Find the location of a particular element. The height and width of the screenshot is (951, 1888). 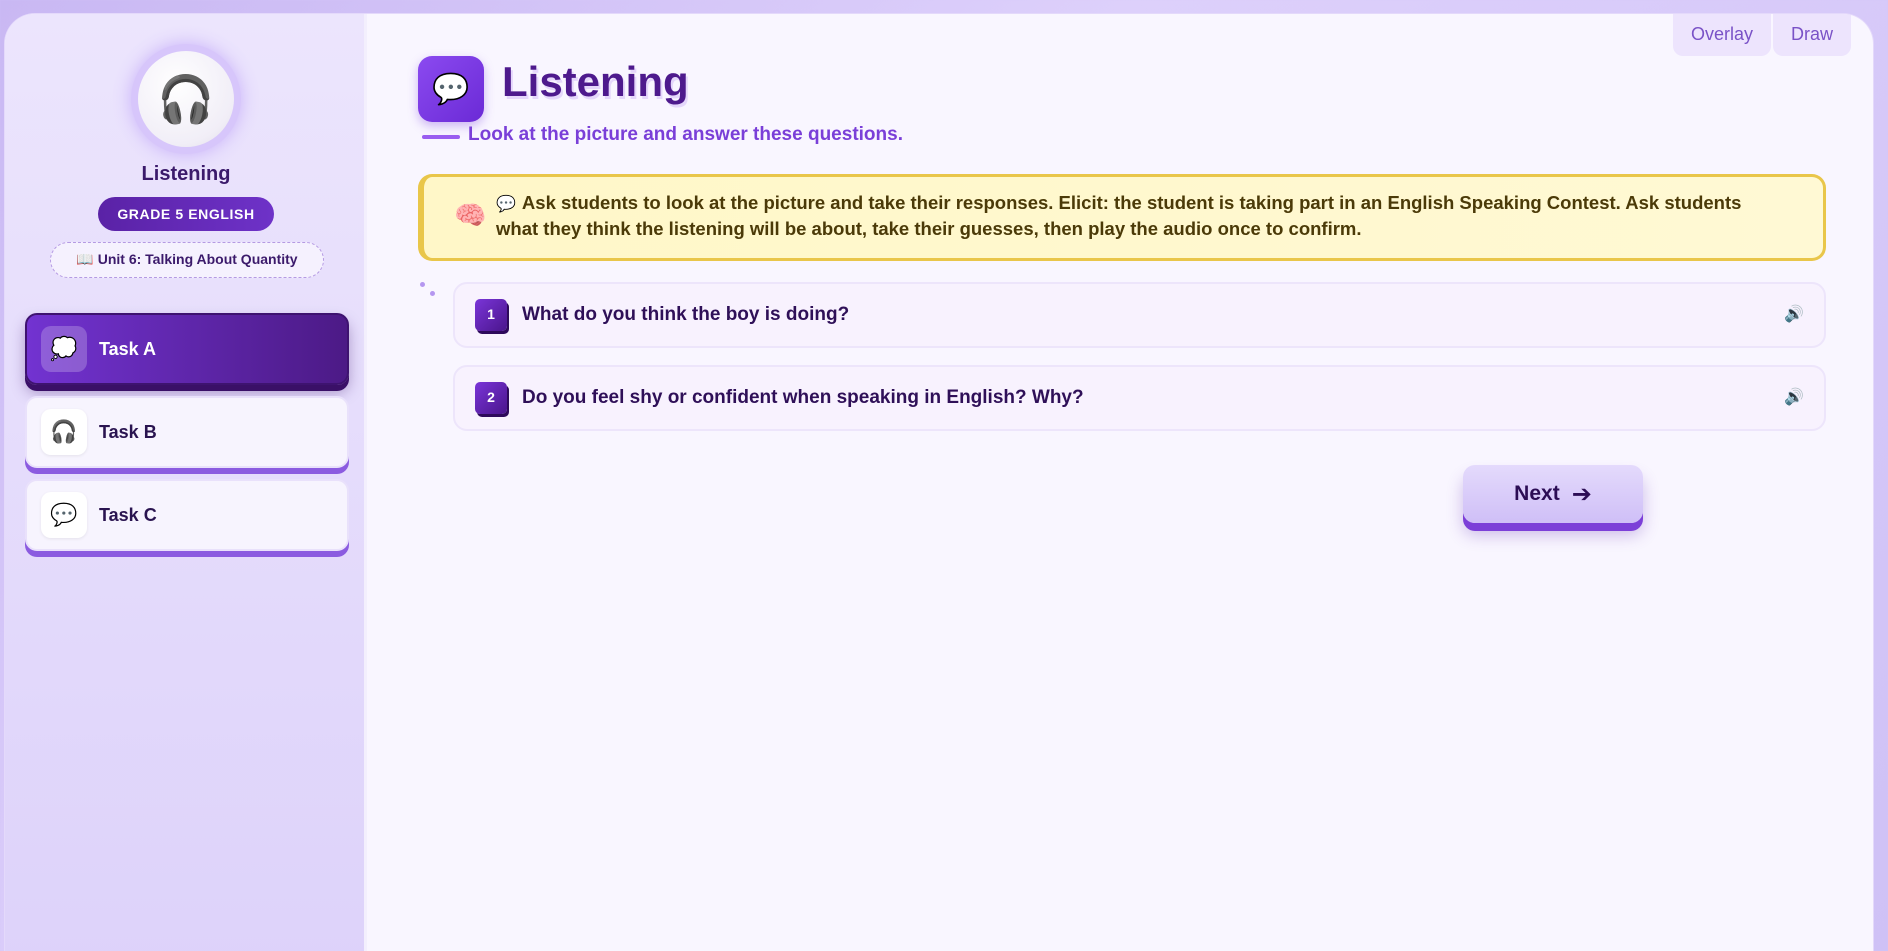

logo: 🎧 is located at coordinates (186, 99).